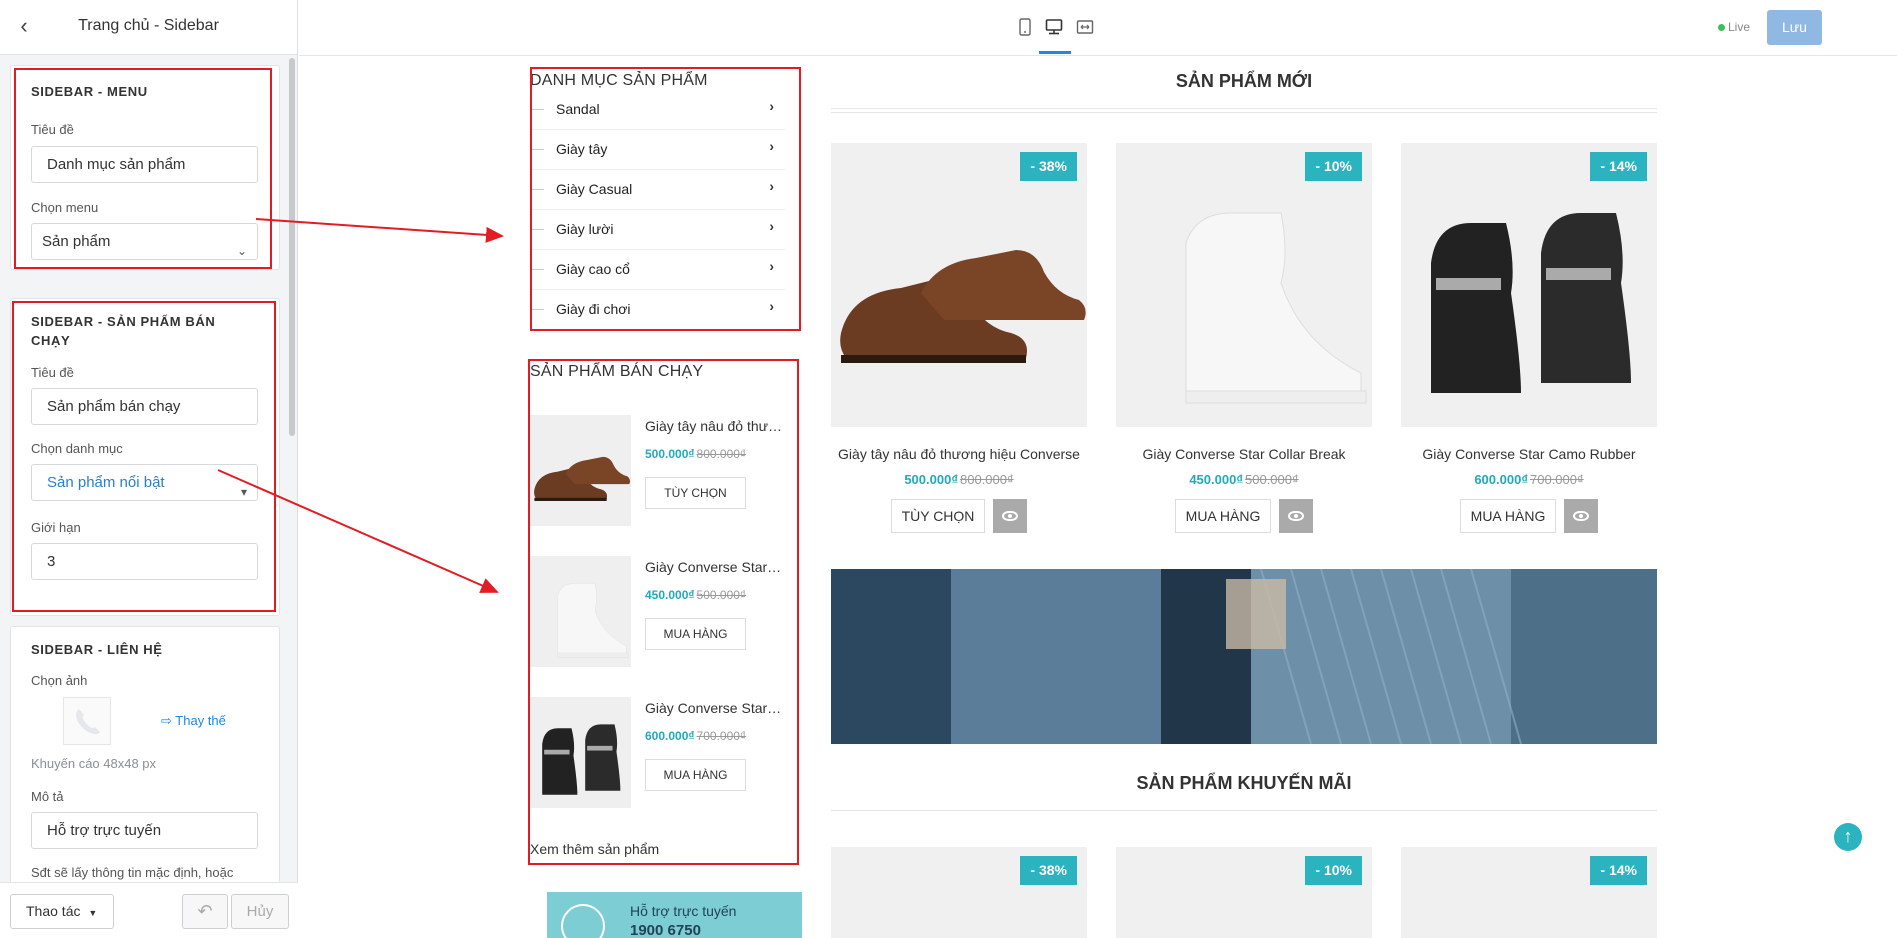 The height and width of the screenshot is (938, 1897). I want to click on annotation-arrows, so click(360, 405).